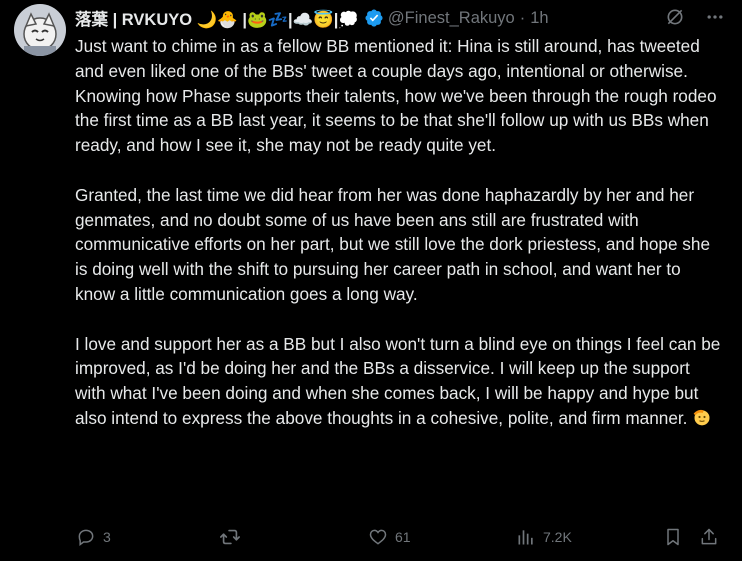 This screenshot has height=561, width=742. I want to click on views-button: 7.2K, so click(543, 537).